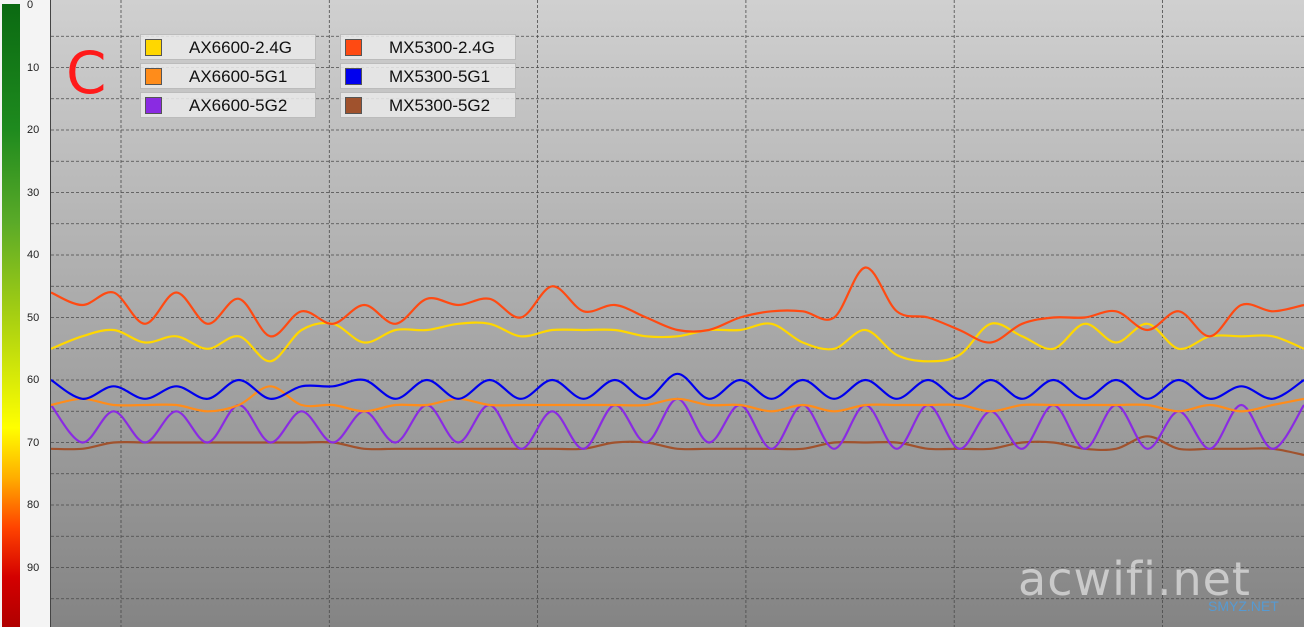 This screenshot has height=627, width=1304. What do you see at coordinates (440, 105) in the screenshot?
I see `legend-label: MX5300-5G2` at bounding box center [440, 105].